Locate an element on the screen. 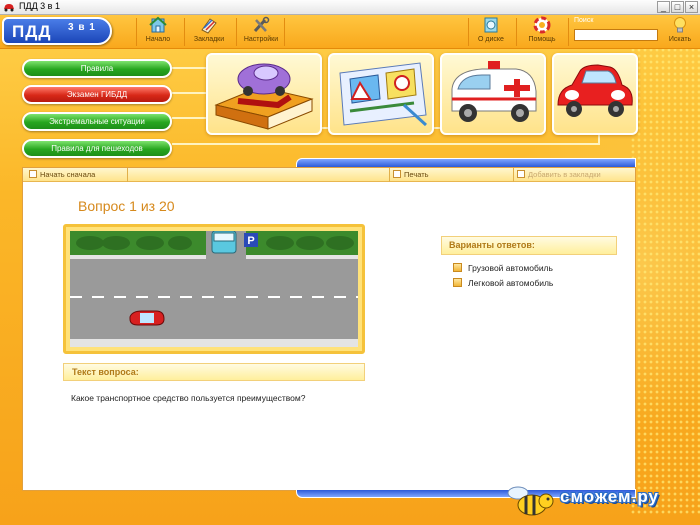 This screenshot has height=525, width=700. home-label: Начало is located at coordinates (158, 39).